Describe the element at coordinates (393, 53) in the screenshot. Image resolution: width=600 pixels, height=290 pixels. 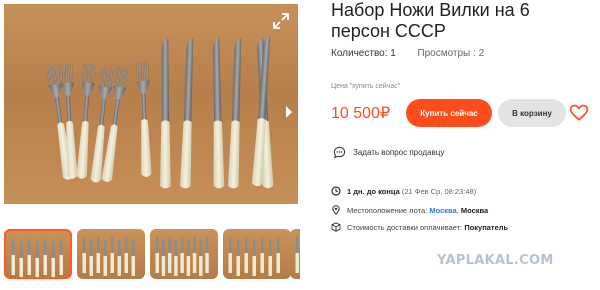
I see `quantity-value: 1` at that location.